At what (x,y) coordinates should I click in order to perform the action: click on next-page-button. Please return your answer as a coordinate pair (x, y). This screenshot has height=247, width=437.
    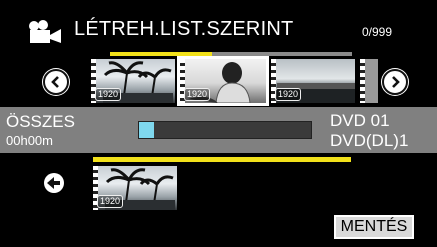
    Looking at the image, I should click on (395, 82).